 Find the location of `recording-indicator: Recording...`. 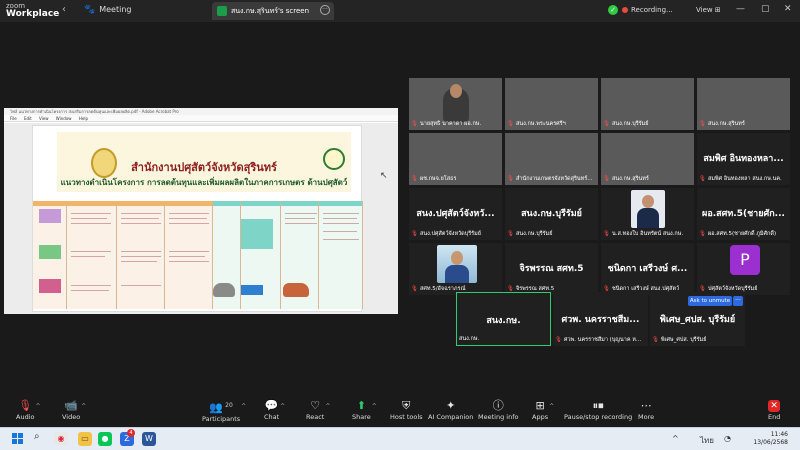

recording-indicator: Recording... is located at coordinates (647, 10).